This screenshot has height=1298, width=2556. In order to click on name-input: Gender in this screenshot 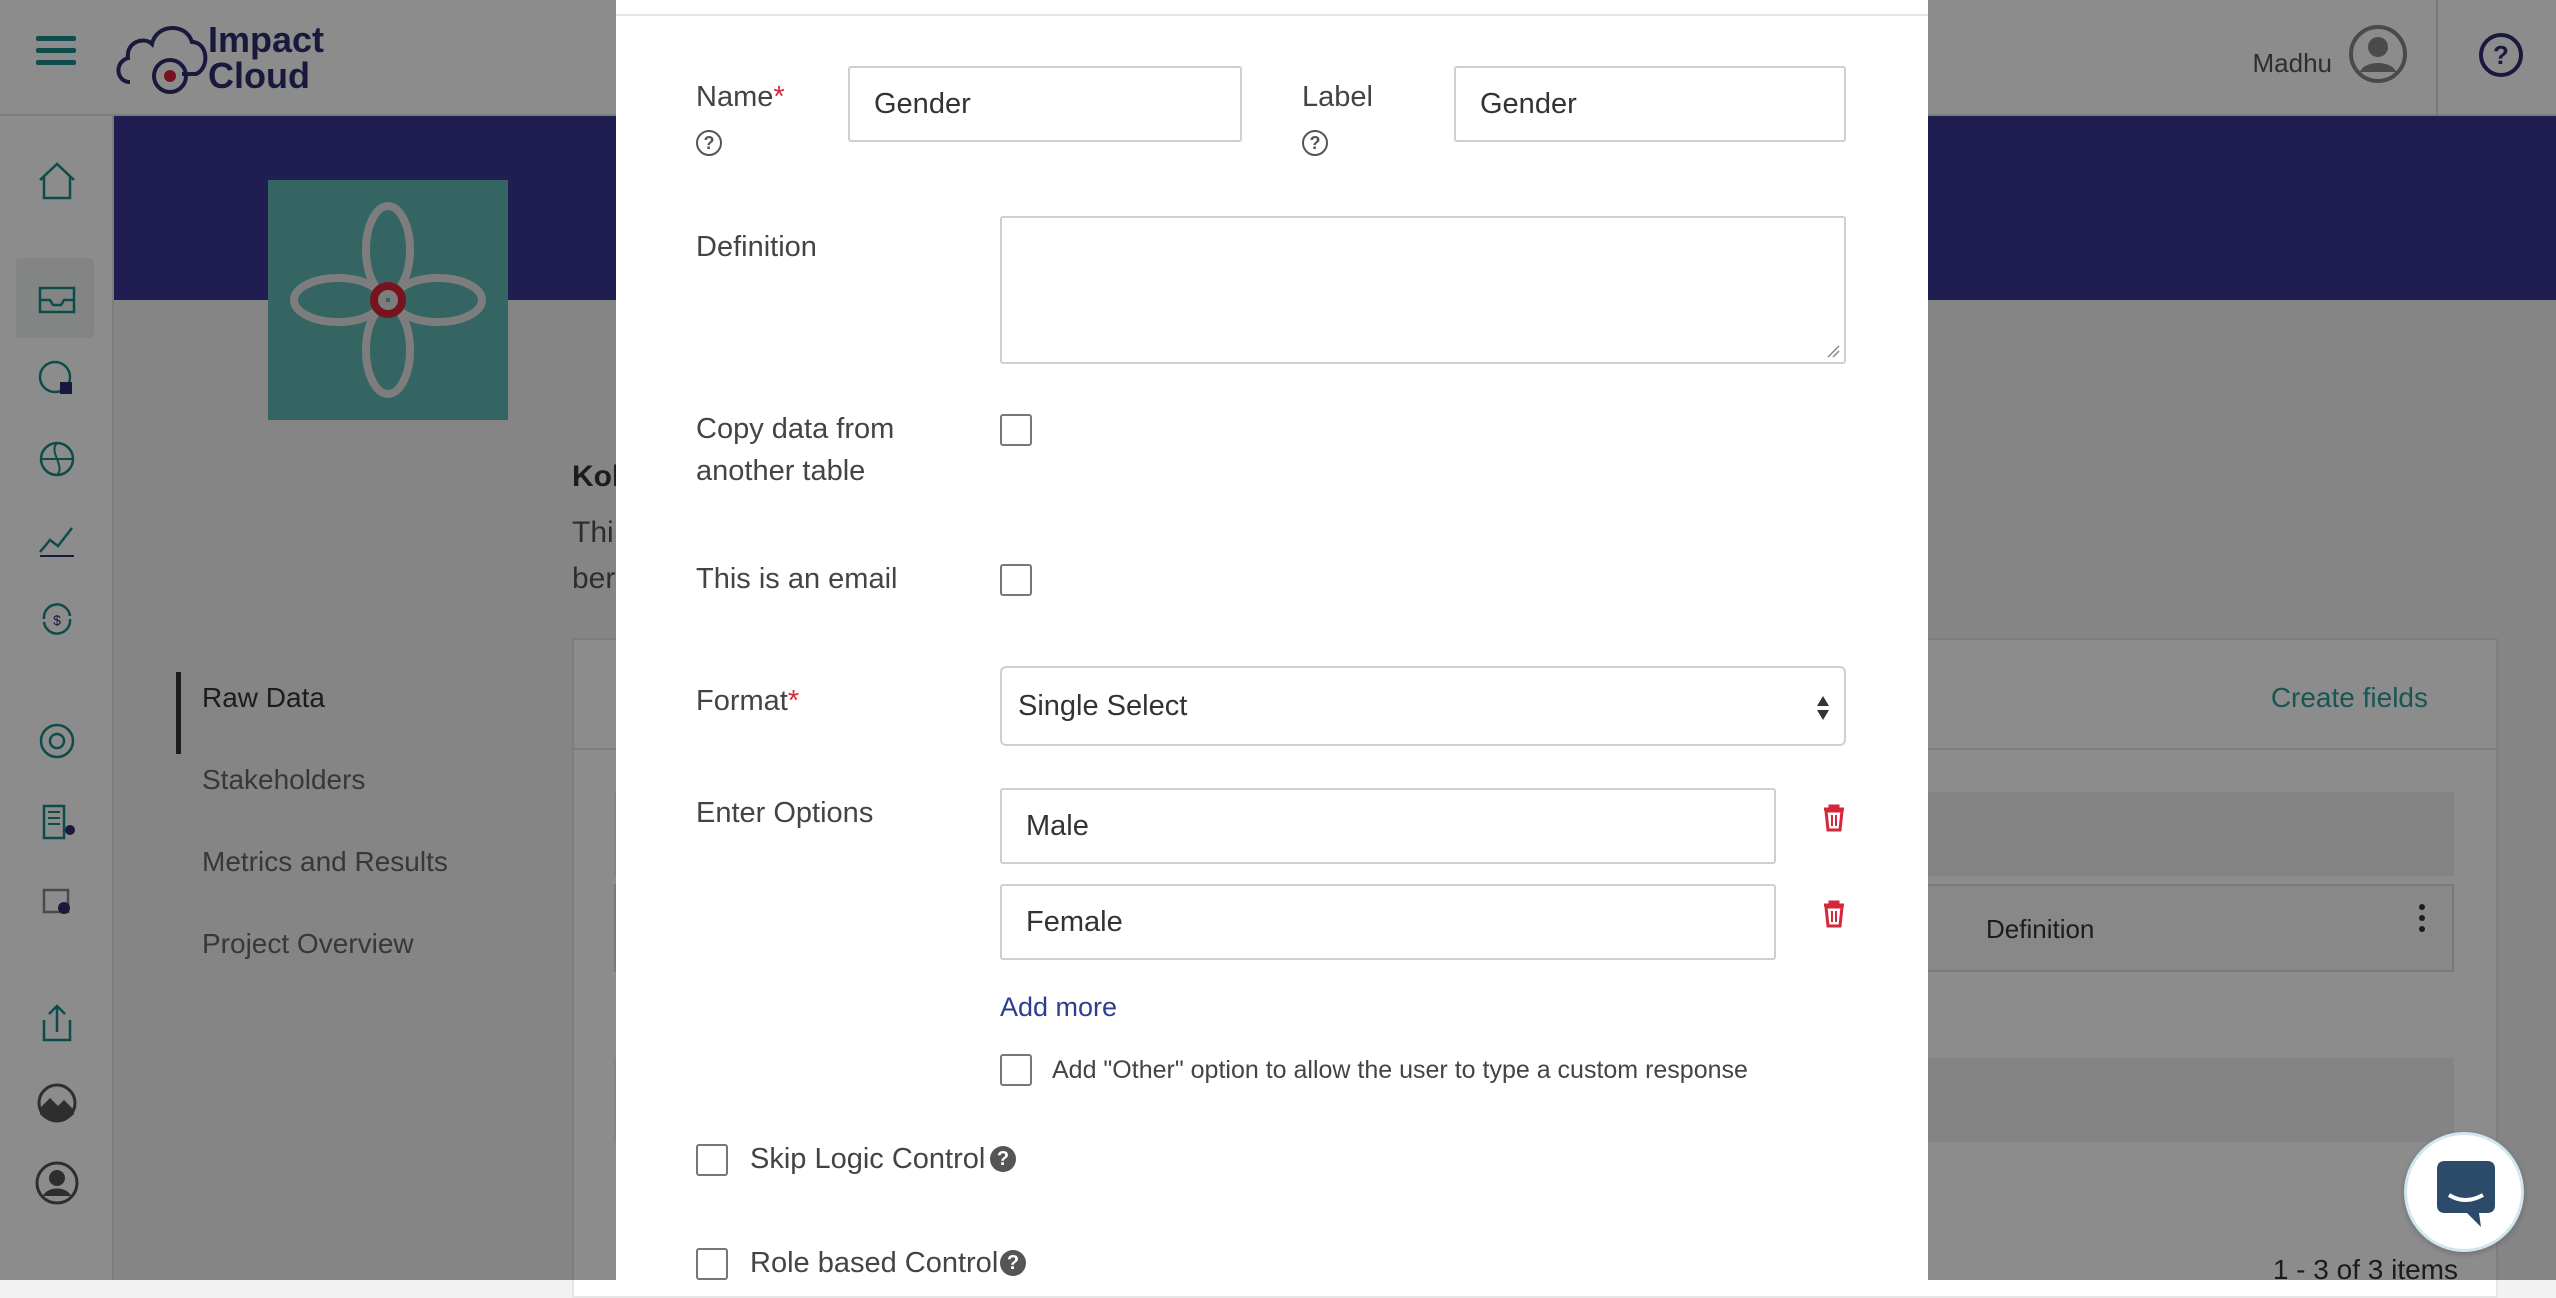, I will do `click(1045, 104)`.